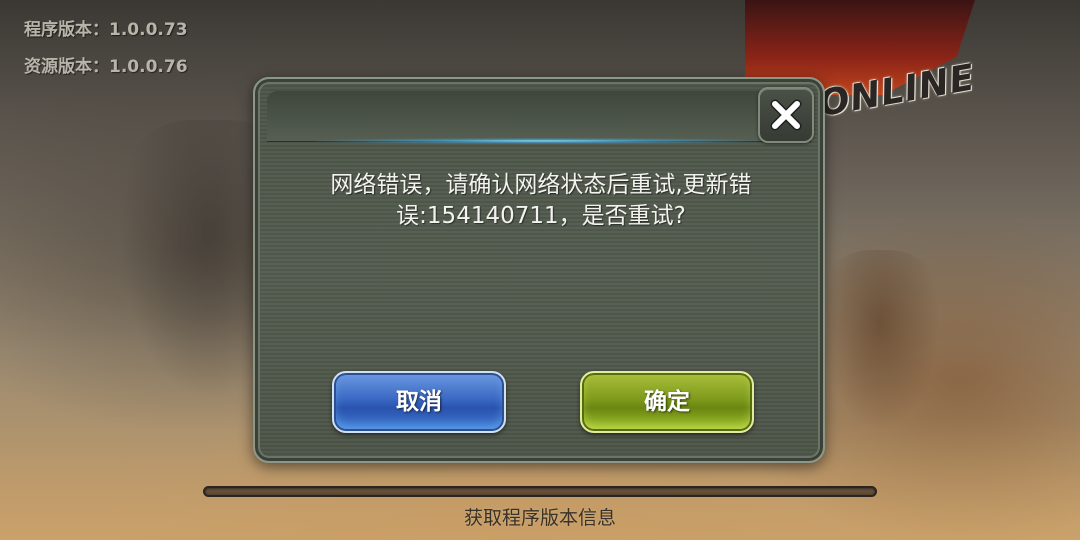 Image resolution: width=1080 pixels, height=540 pixels. I want to click on dialog-header-glow, so click(540, 141).